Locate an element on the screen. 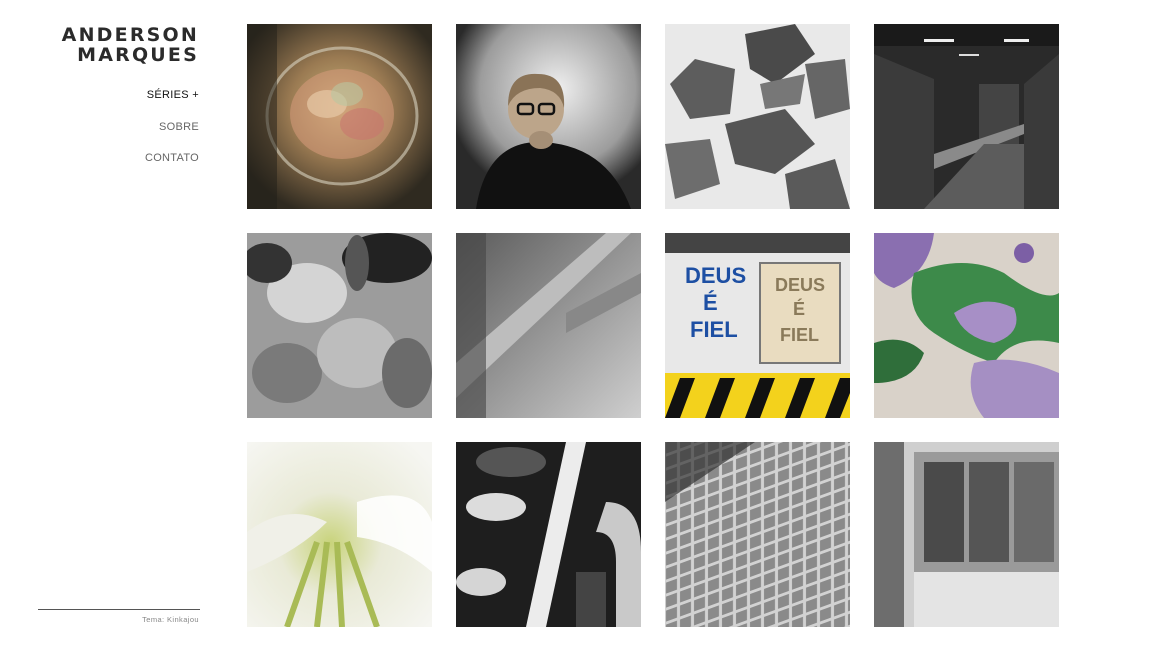 The width and height of the screenshot is (1152, 648). site-title-line1: ANDERSON is located at coordinates (130, 35).